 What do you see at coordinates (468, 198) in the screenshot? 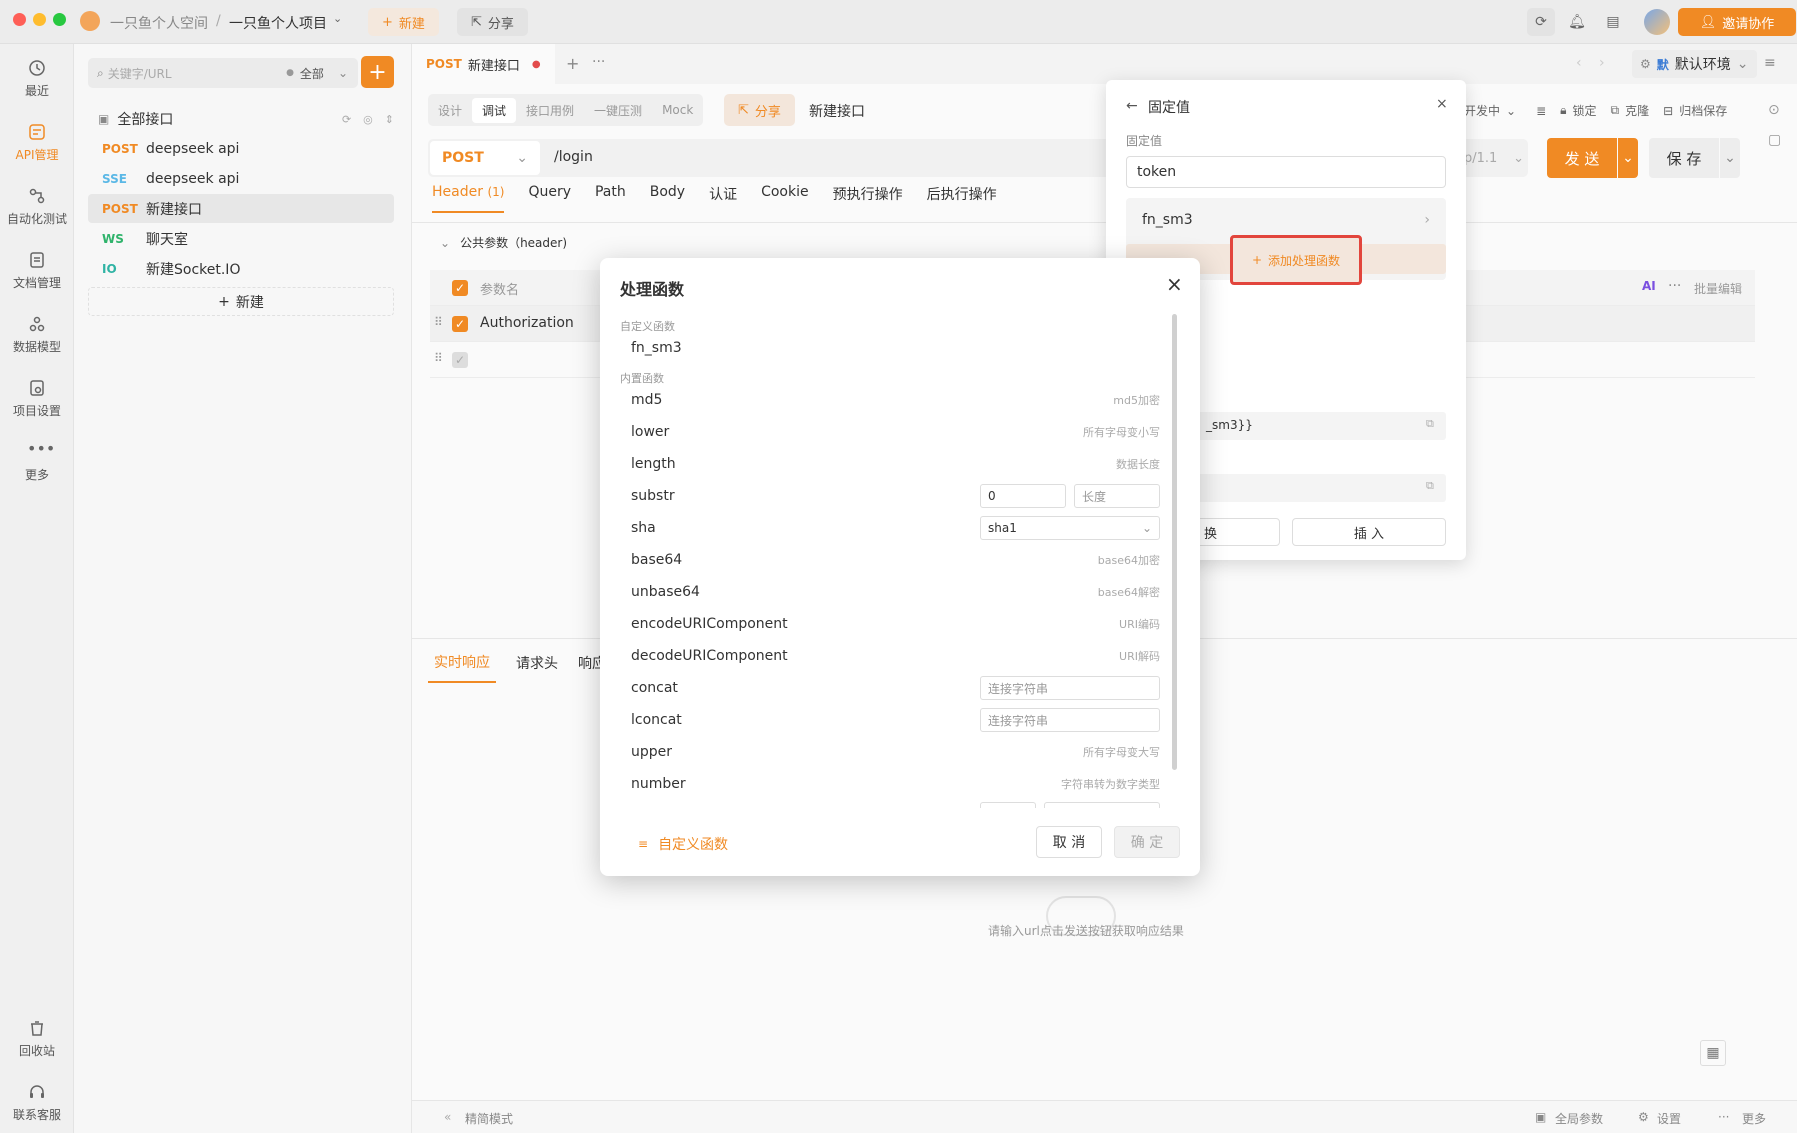
I see `tab-header: Header (1)` at bounding box center [468, 198].